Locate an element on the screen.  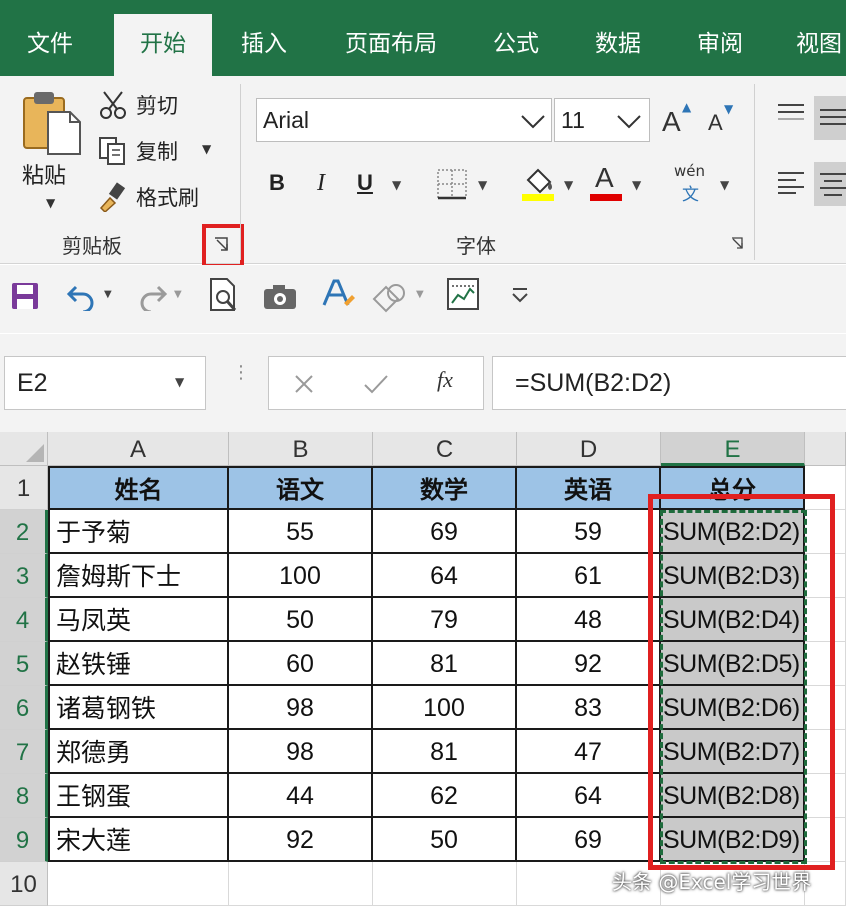
table-cell: 47 is located at coordinates (589, 752).